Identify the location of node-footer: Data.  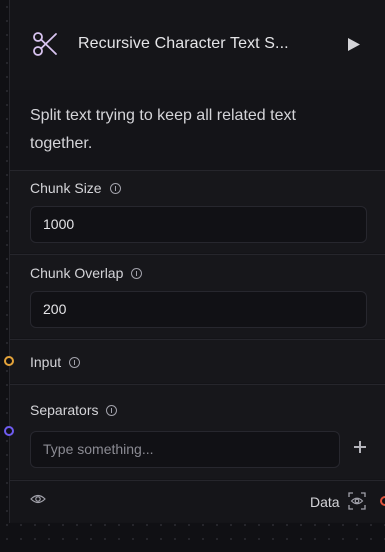
(197, 501).